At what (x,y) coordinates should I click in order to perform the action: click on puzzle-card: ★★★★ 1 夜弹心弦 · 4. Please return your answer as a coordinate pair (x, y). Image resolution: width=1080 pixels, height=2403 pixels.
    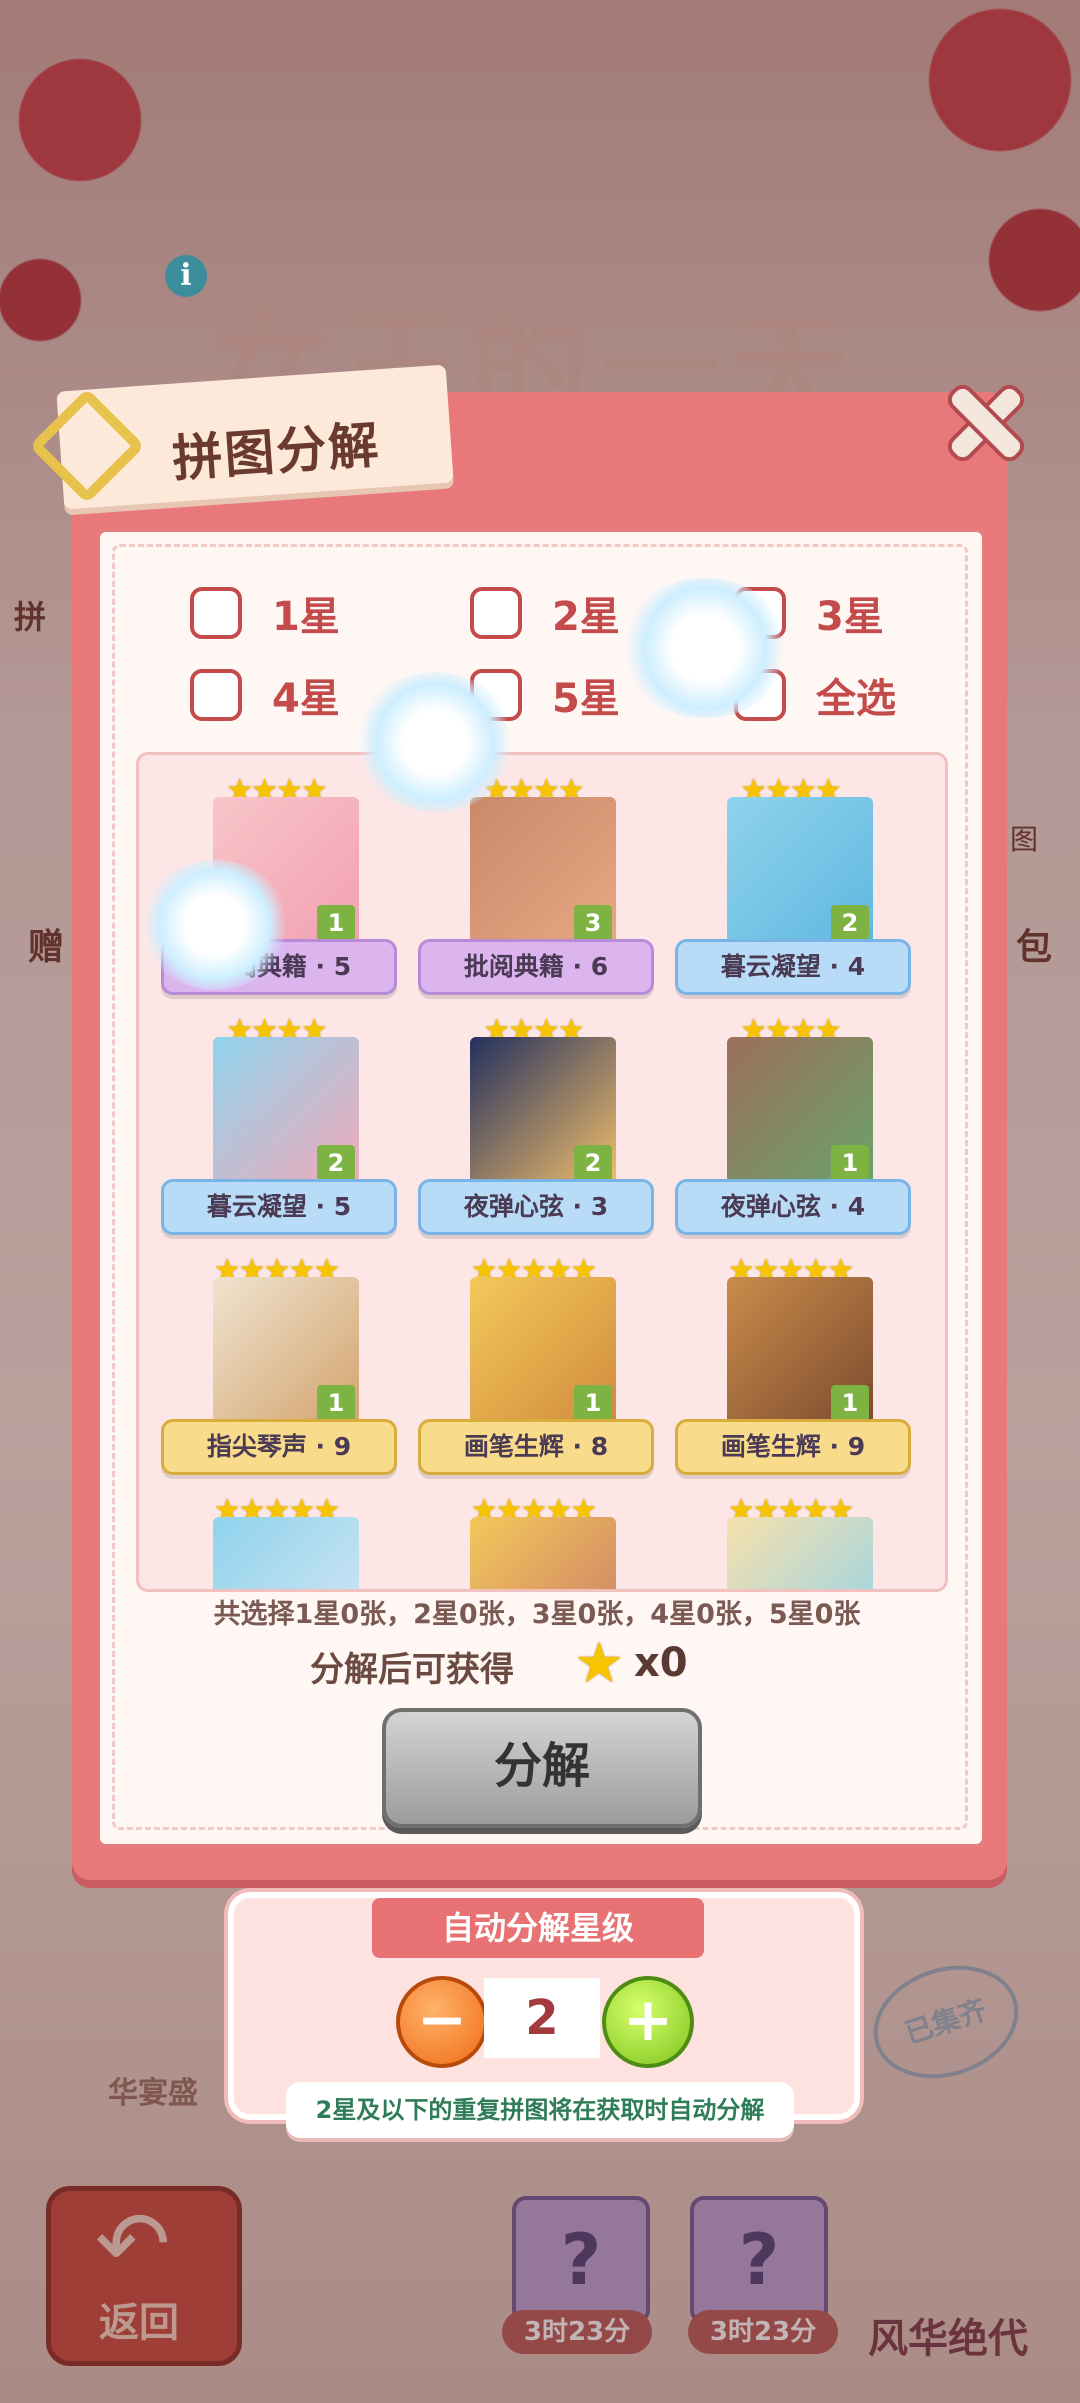
    Looking at the image, I should click on (790, 1133).